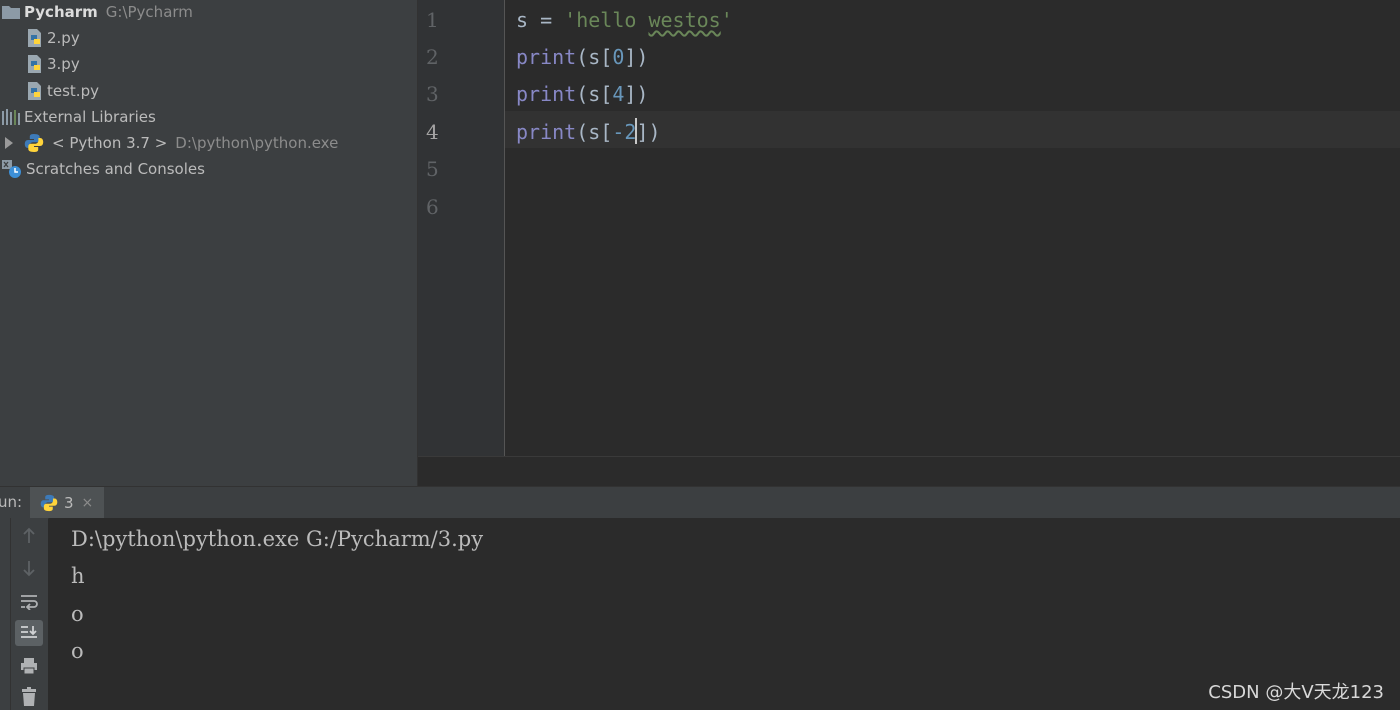 Image resolution: width=1400 pixels, height=710 pixels. I want to click on line-number: 1, so click(432, 20).